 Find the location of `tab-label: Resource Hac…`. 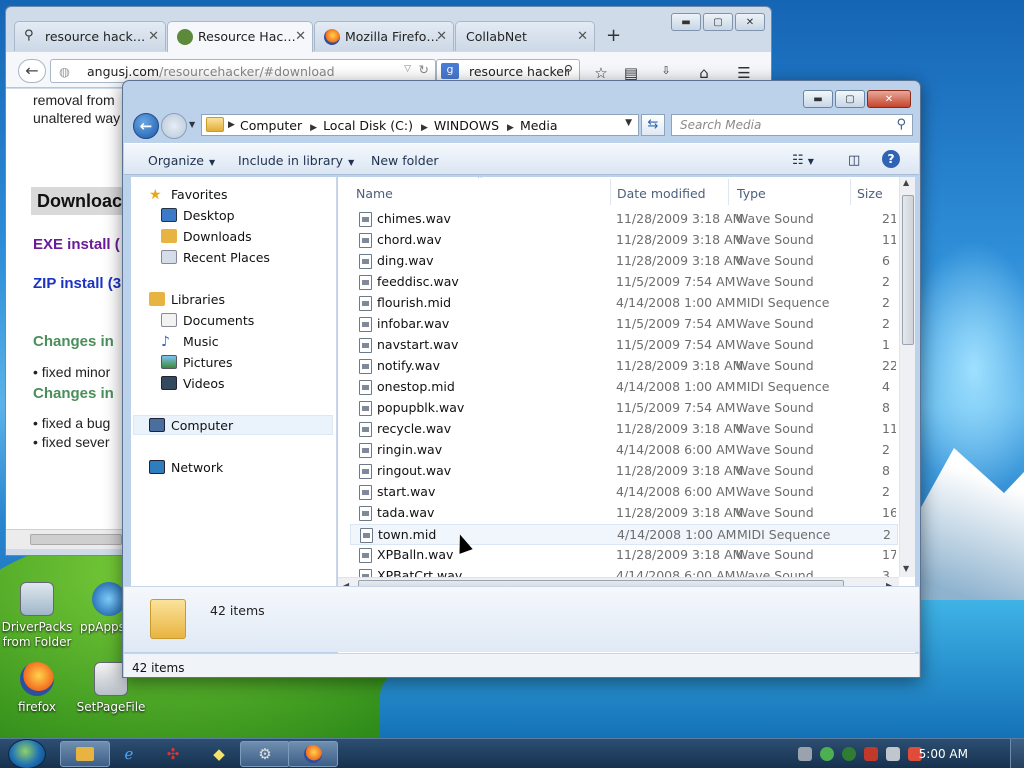

tab-label: Resource Hac… is located at coordinates (247, 36).